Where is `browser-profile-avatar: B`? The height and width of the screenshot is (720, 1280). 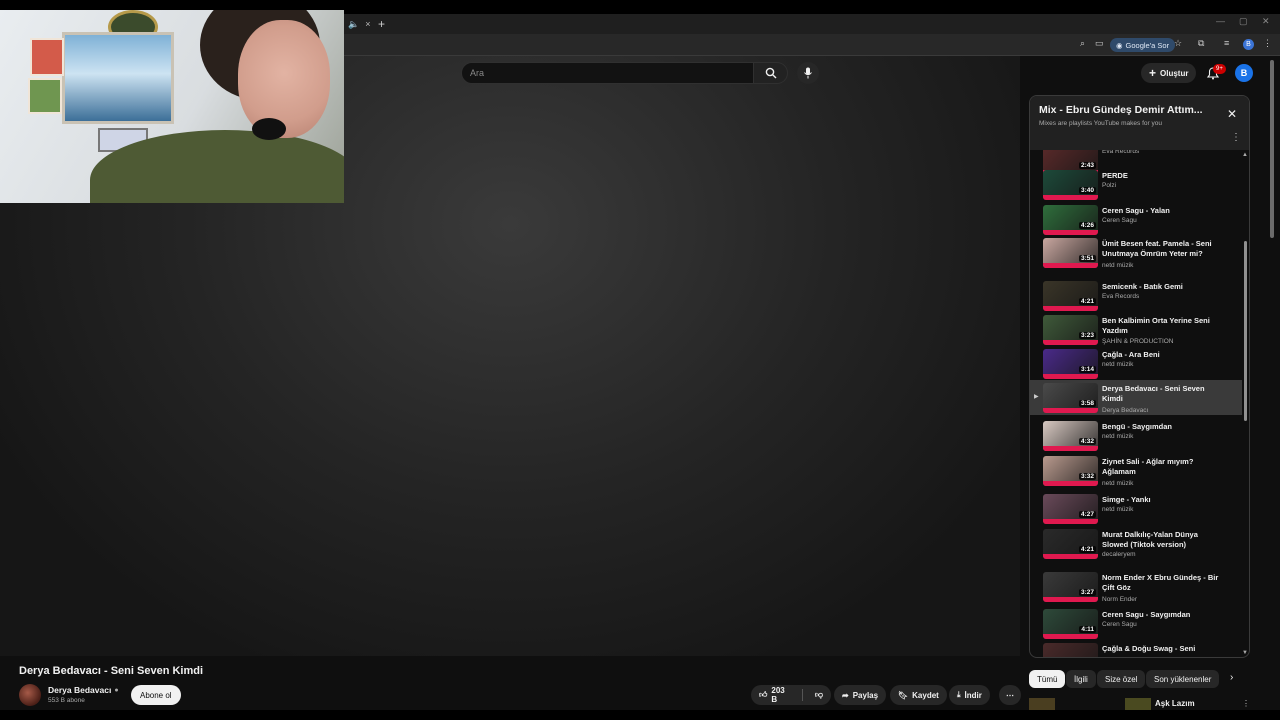 browser-profile-avatar: B is located at coordinates (1248, 44).